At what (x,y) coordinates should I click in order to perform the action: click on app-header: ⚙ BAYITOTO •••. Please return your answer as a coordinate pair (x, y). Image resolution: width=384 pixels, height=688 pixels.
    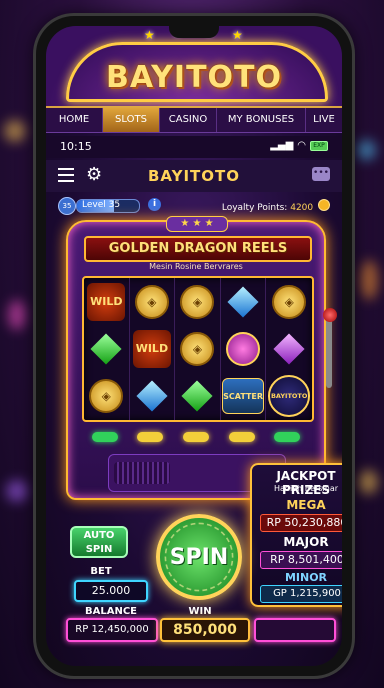
    Looking at the image, I should click on (194, 176).